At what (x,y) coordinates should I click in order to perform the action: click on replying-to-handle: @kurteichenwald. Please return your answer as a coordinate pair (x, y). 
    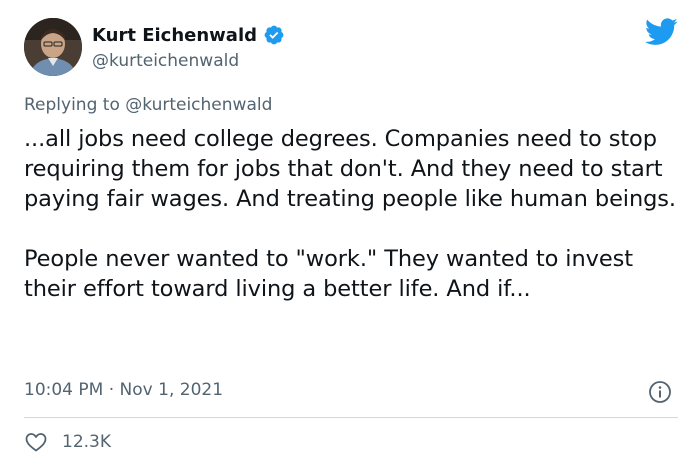
    Looking at the image, I should click on (198, 105).